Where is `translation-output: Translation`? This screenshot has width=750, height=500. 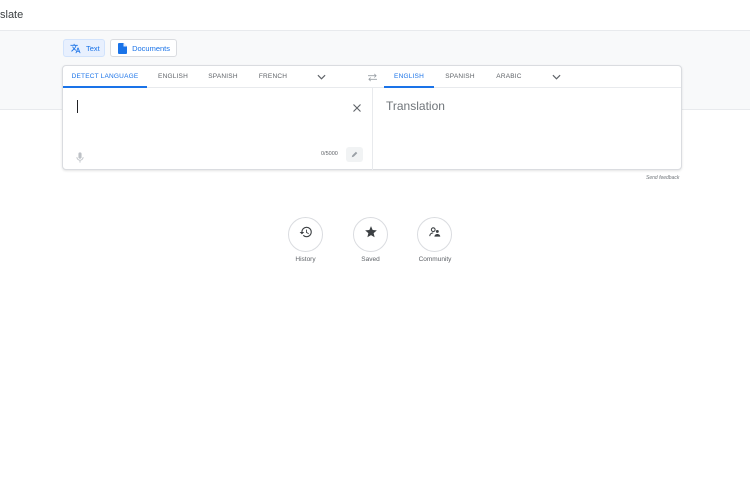 translation-output: Translation is located at coordinates (415, 106).